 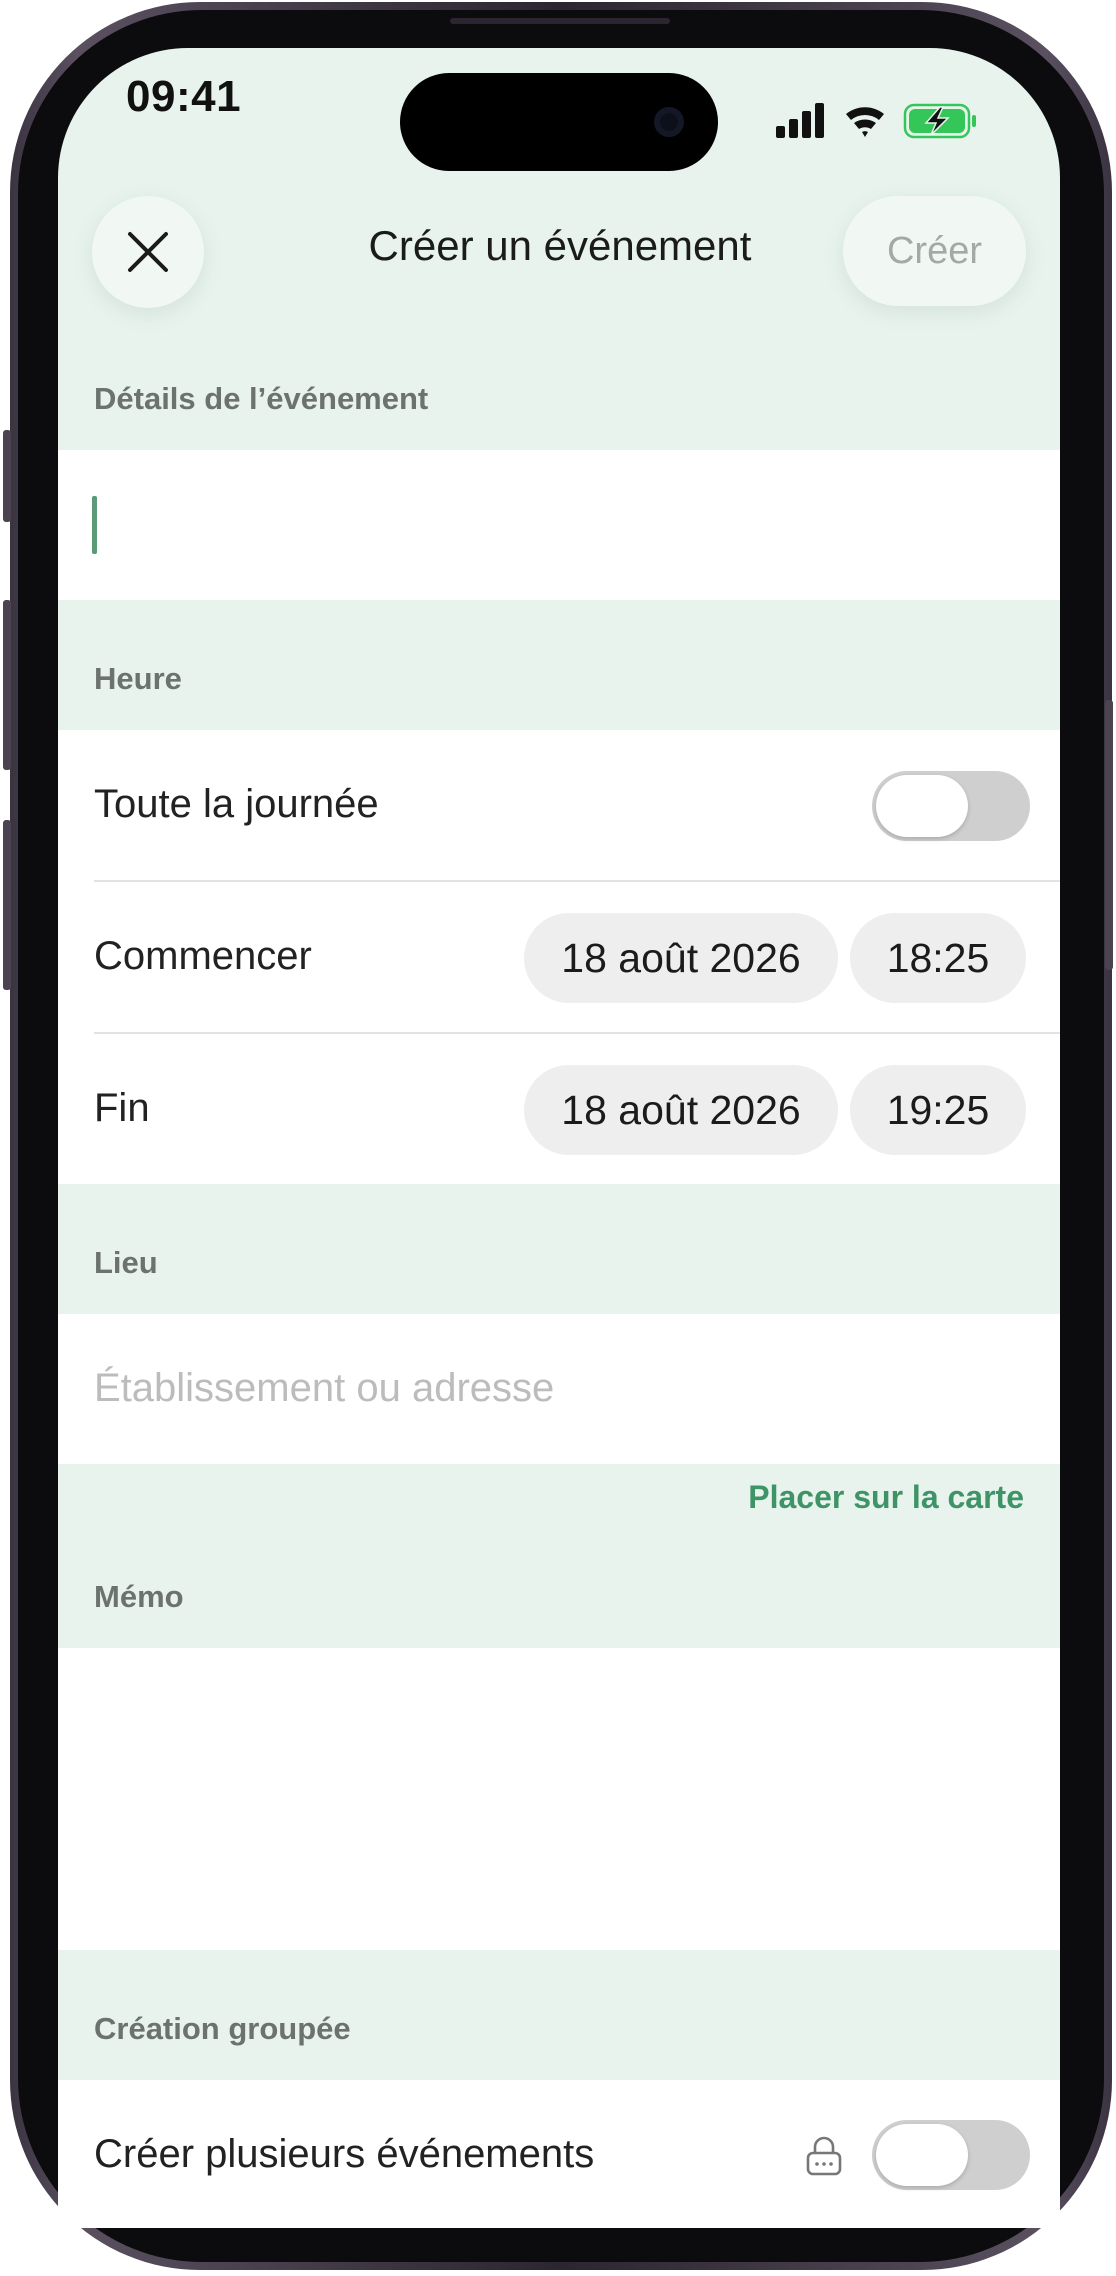 I want to click on lock-icon, so click(x=824, y=2156).